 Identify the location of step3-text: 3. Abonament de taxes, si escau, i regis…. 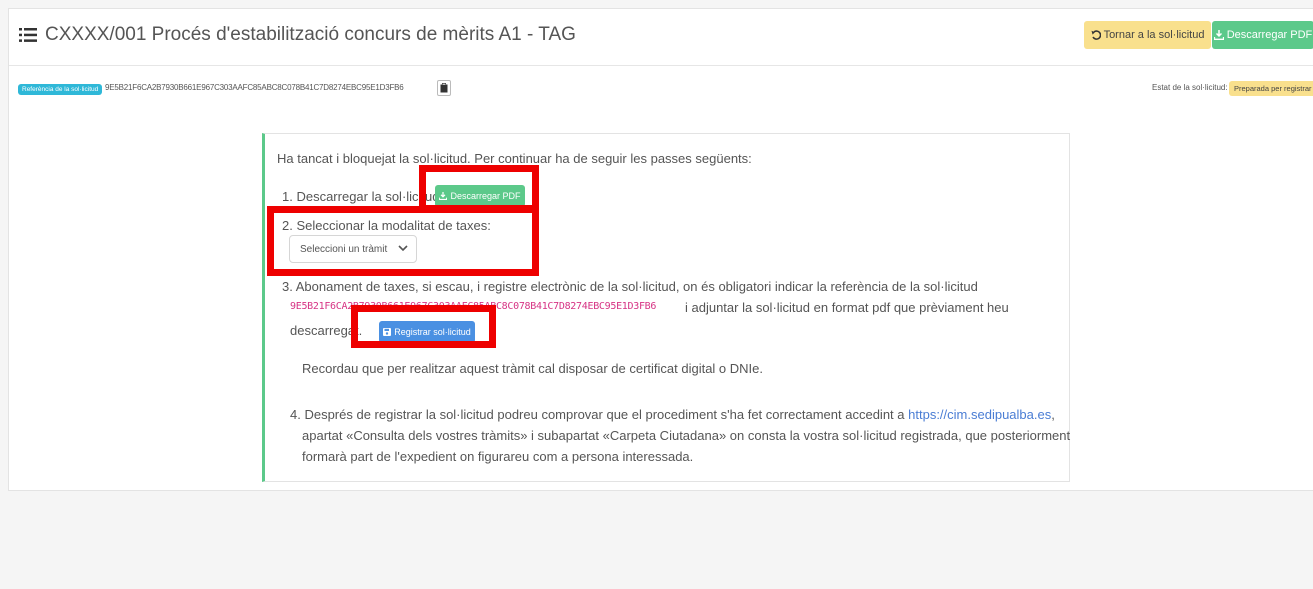
(630, 286).